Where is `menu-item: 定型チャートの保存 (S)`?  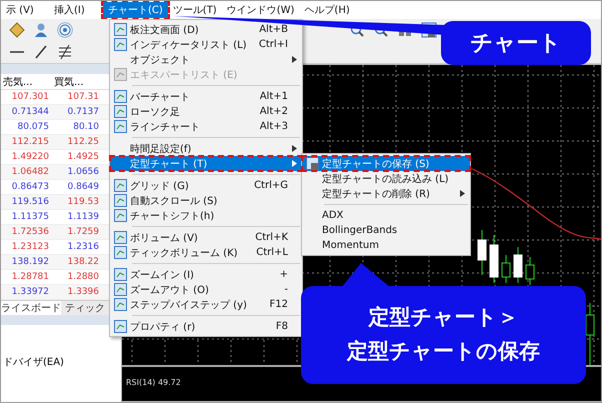 menu-item: 定型チャートの保存 (S) is located at coordinates (386, 163).